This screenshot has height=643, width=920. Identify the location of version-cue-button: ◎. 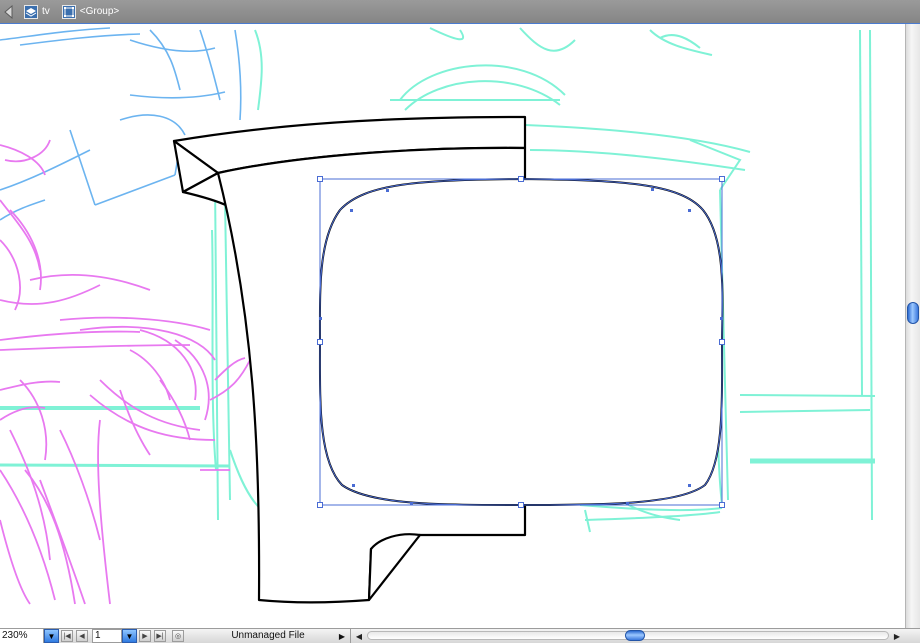
(178, 636).